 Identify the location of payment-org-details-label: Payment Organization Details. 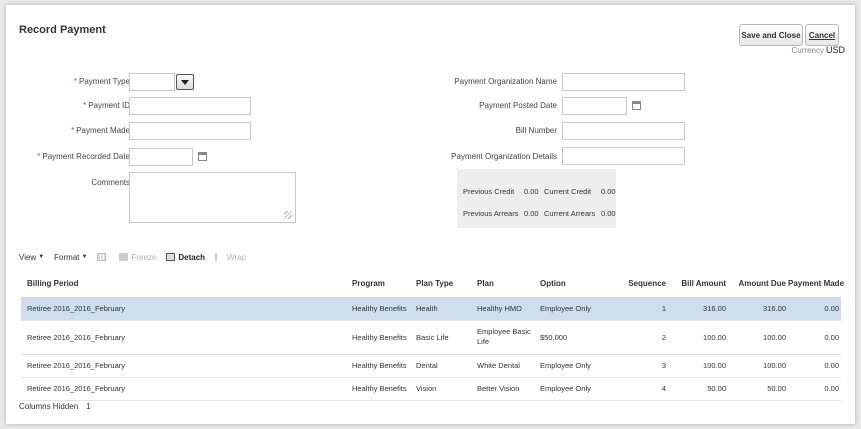
(504, 156).